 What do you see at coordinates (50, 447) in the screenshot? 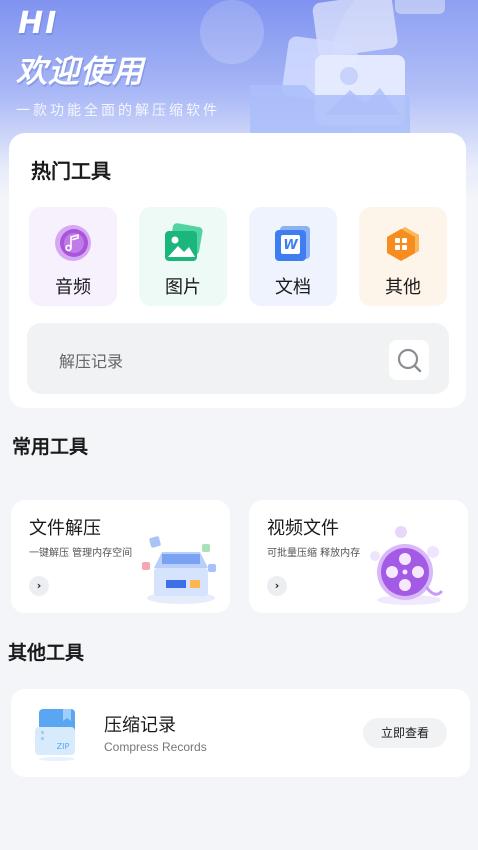
I see `common-tools-title: 常用工具` at bounding box center [50, 447].